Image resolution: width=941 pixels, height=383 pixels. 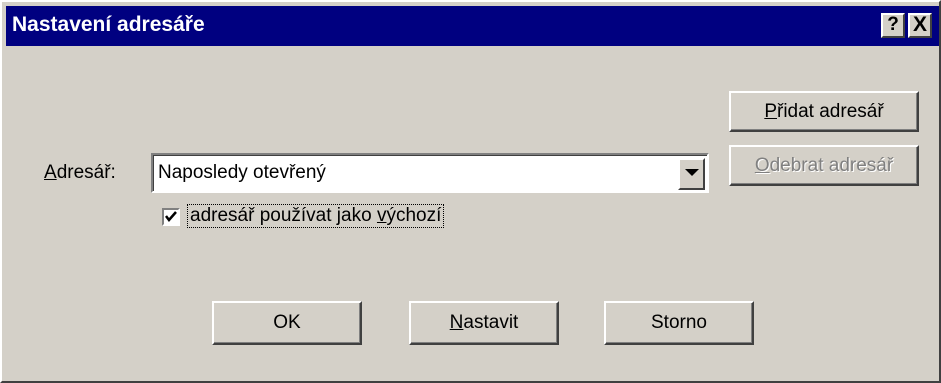 I want to click on remove-directory-button: Odebrat adresář, so click(x=824, y=165).